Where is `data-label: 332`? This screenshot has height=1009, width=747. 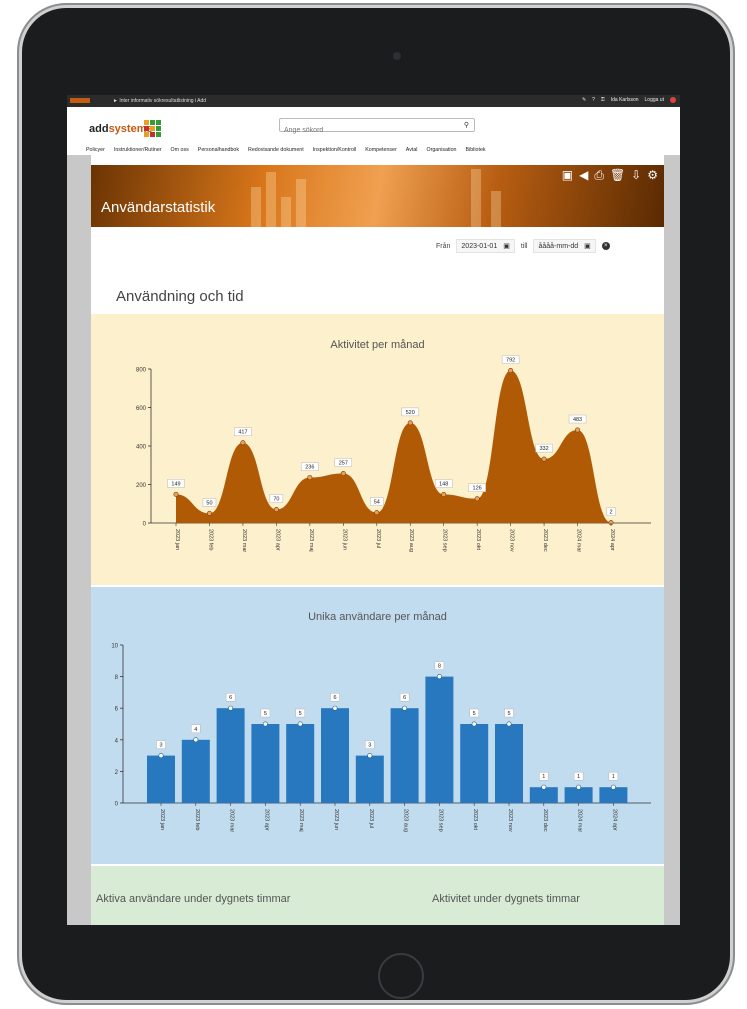 data-label: 332 is located at coordinates (543, 449).